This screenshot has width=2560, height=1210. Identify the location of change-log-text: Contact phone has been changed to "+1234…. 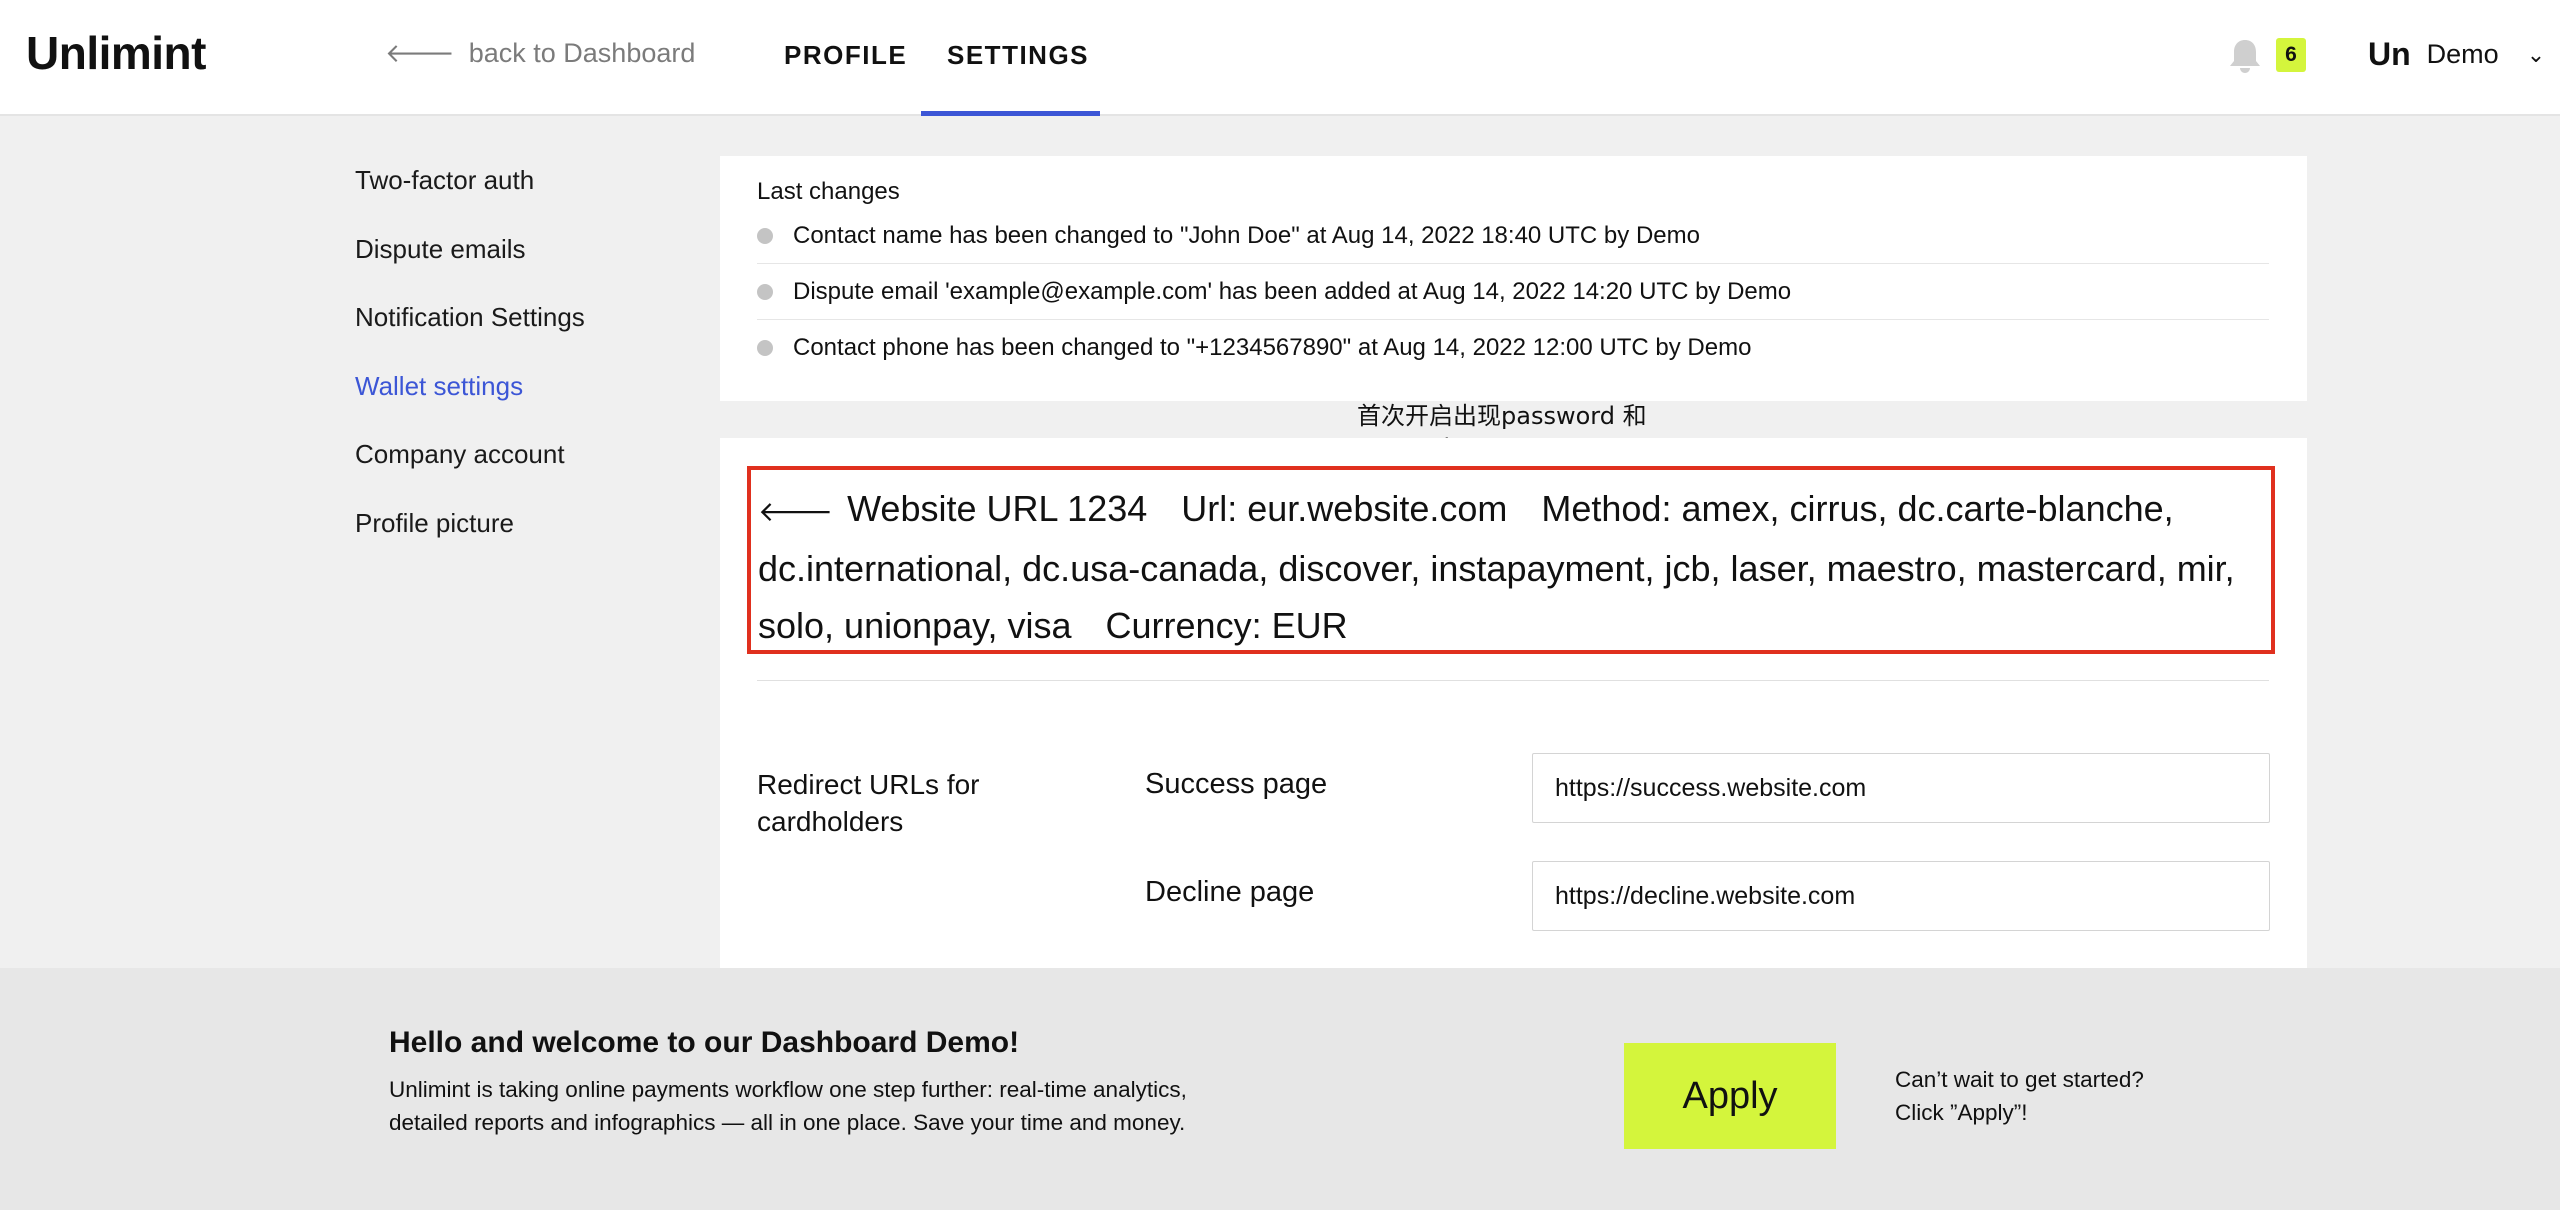
(1272, 347).